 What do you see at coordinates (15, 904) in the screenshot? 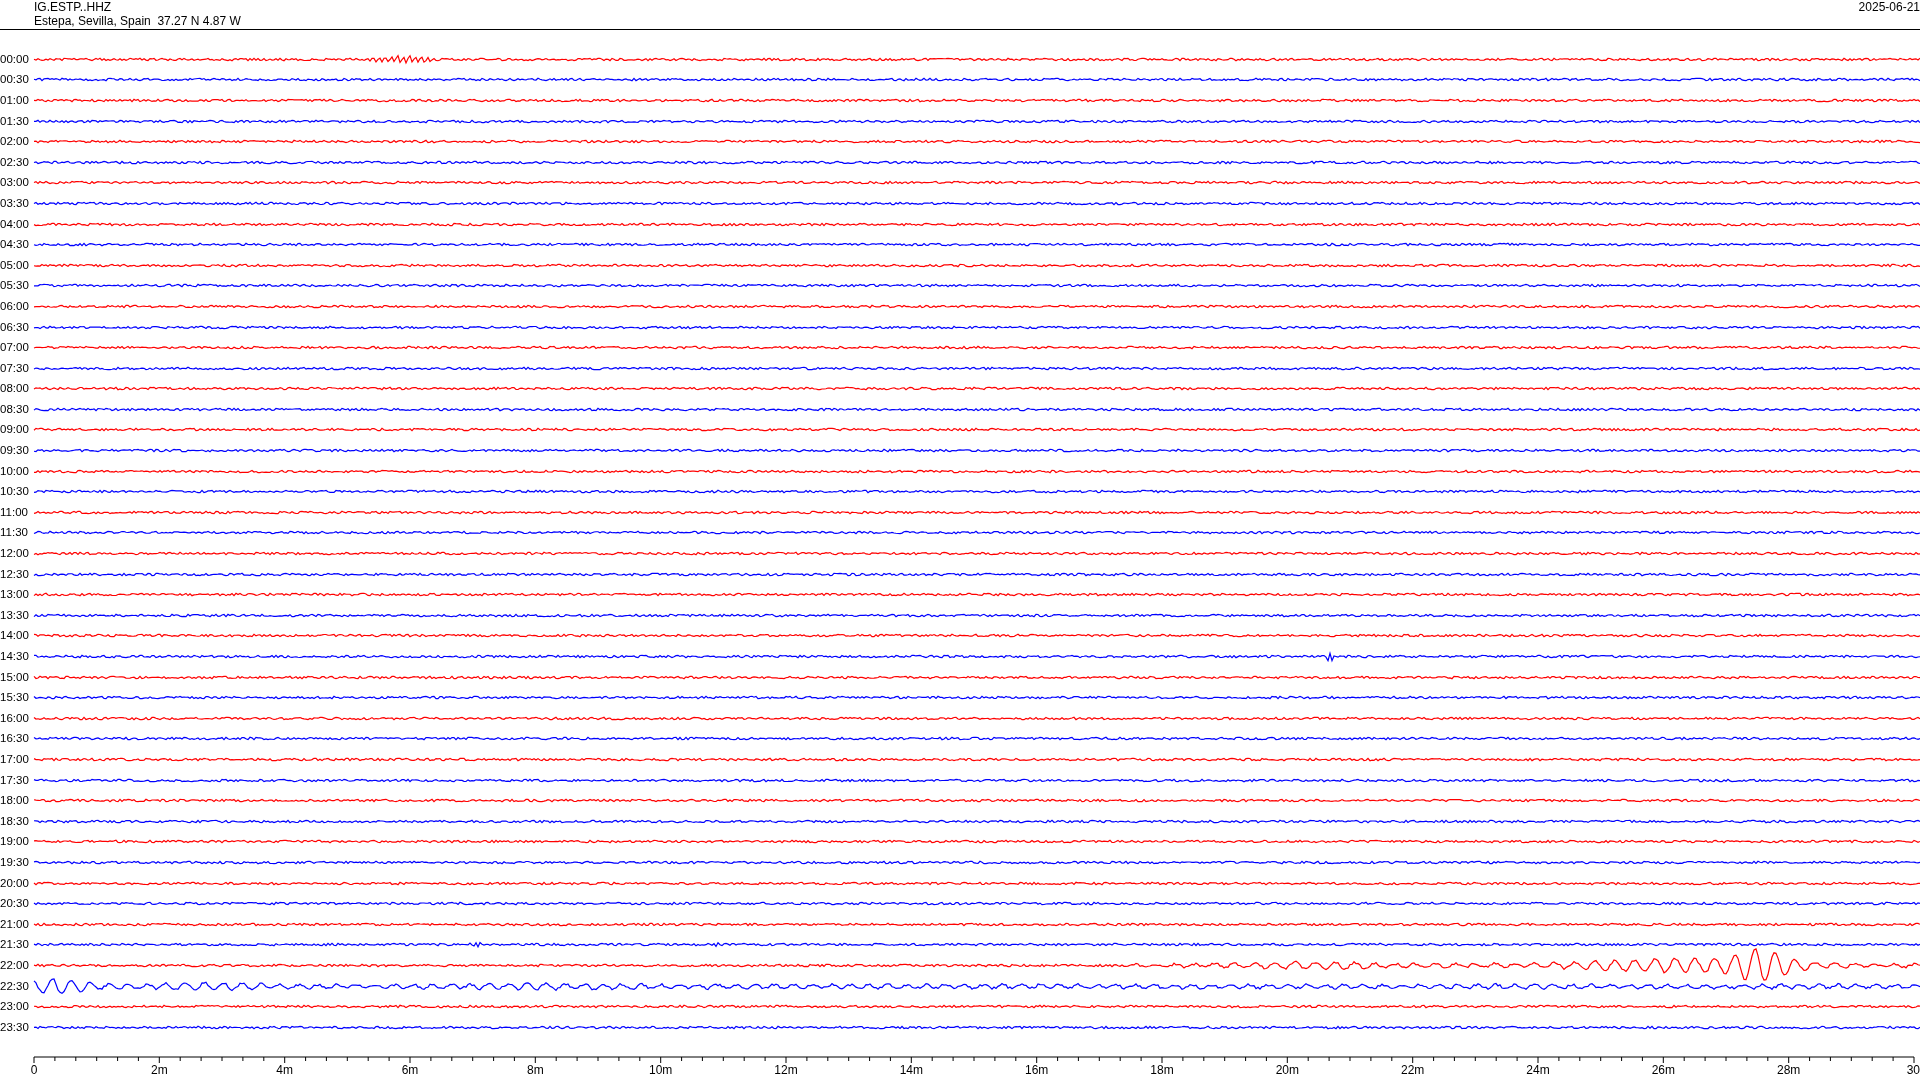
I see `time-label: 20:30` at bounding box center [15, 904].